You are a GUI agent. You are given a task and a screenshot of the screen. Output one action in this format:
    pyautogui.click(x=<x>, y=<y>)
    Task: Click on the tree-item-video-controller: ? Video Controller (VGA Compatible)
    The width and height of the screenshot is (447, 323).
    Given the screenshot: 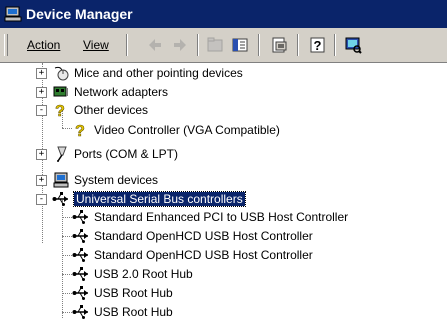 What is the action you would take?
    pyautogui.click(x=176, y=131)
    